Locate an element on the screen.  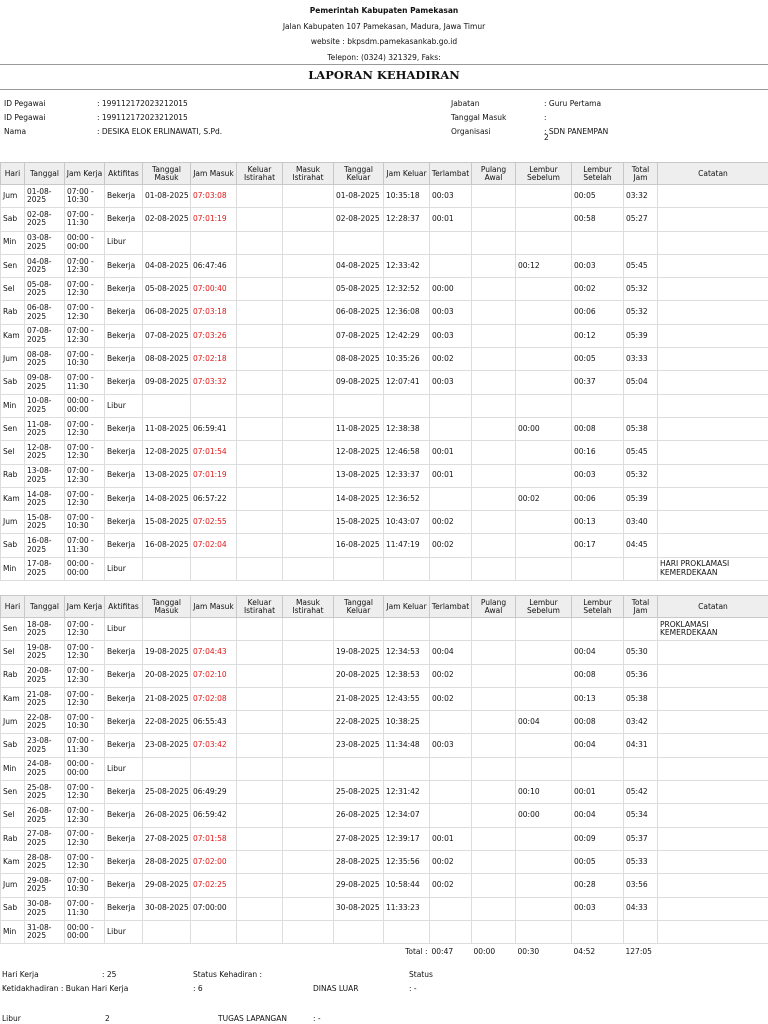
info-row: ID Pegawai: 199112172023212015 is located at coordinates (204, 104).